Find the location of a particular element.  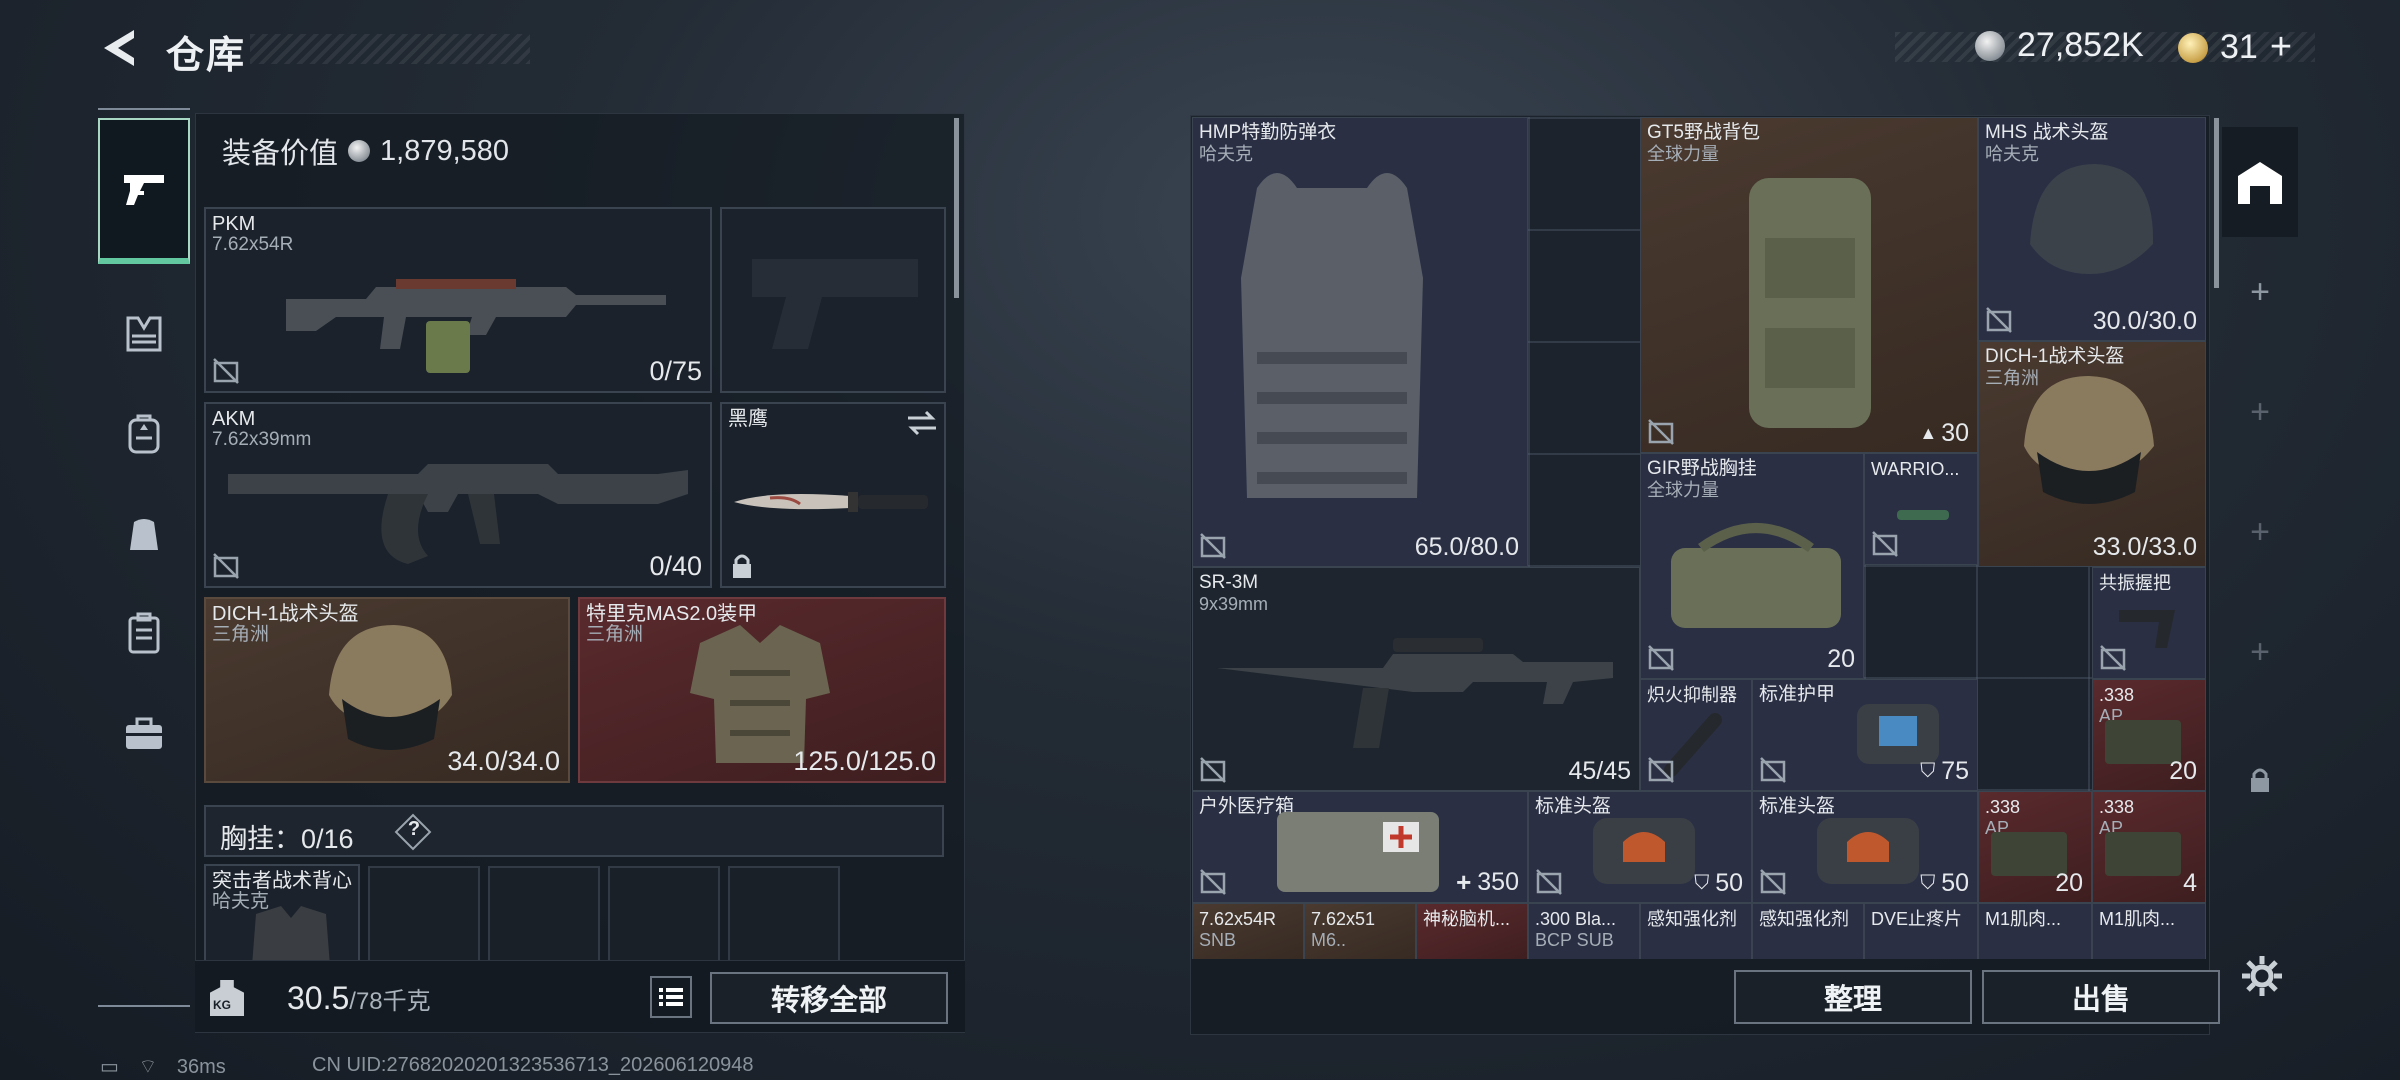

stash-item-armor-kit: 标准护甲 ⛉ 75 is located at coordinates (1865, 735).